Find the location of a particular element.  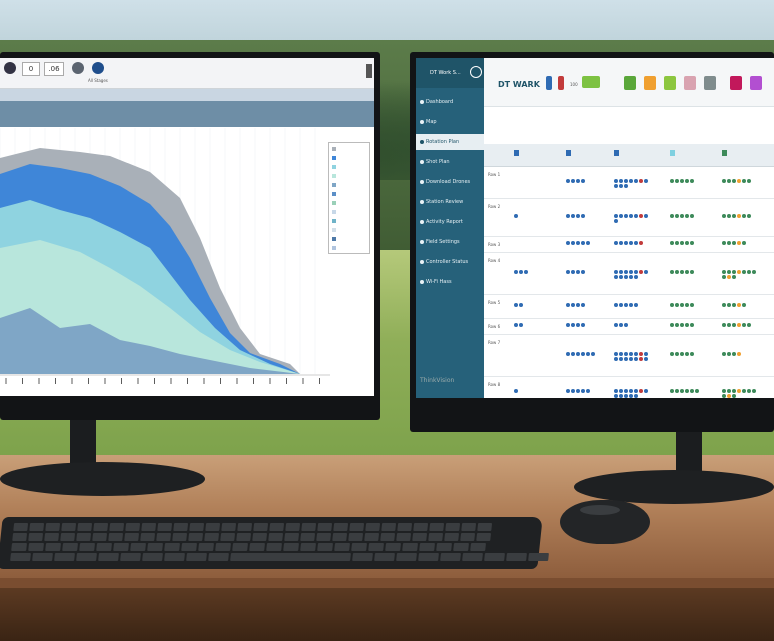

sidebar-item: Map is located at coordinates (450, 122).